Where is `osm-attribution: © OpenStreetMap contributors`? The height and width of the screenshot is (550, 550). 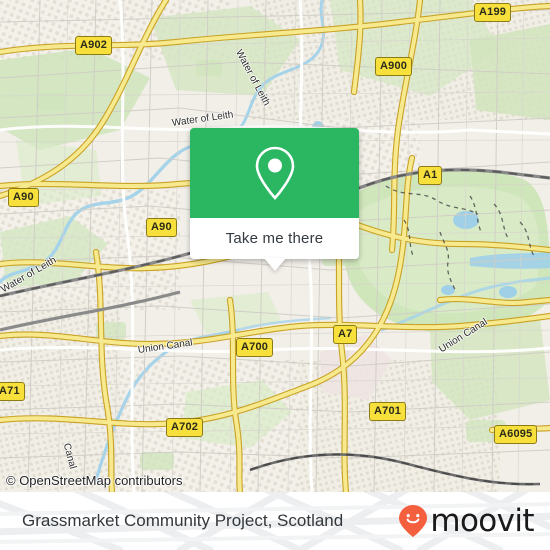 osm-attribution: © OpenStreetMap contributors is located at coordinates (94, 480).